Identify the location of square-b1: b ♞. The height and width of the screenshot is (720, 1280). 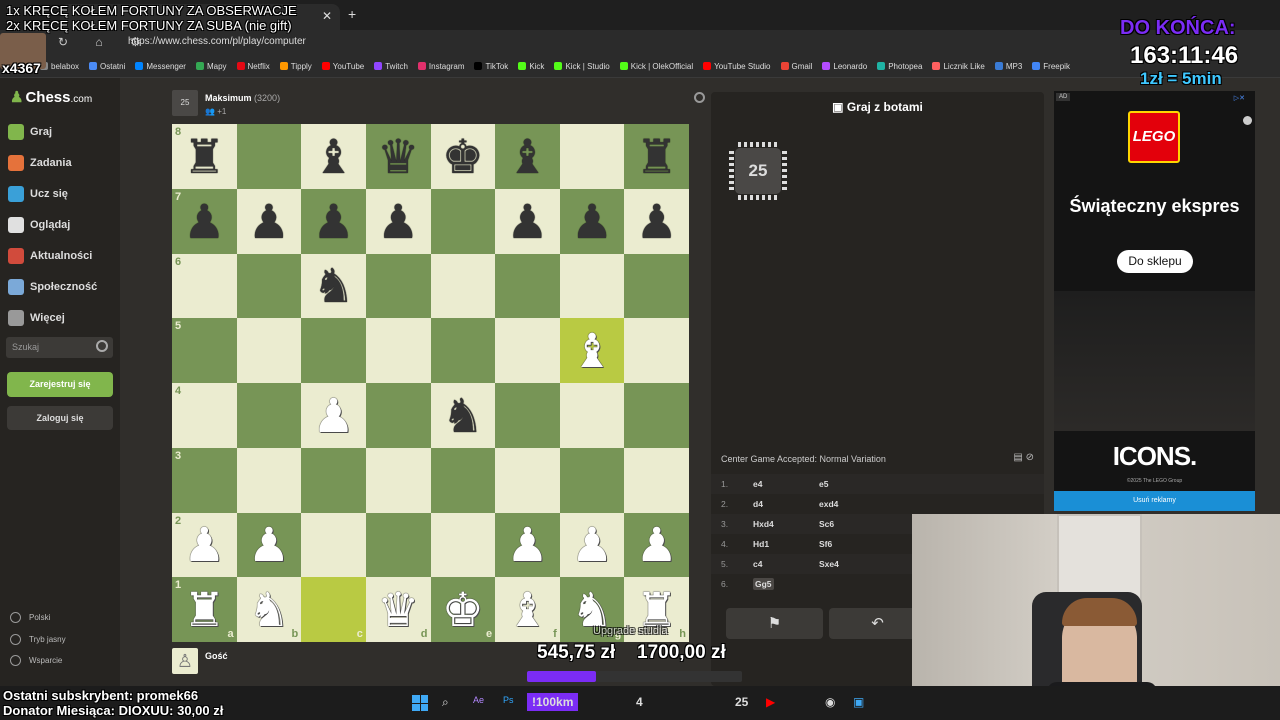
(269, 609).